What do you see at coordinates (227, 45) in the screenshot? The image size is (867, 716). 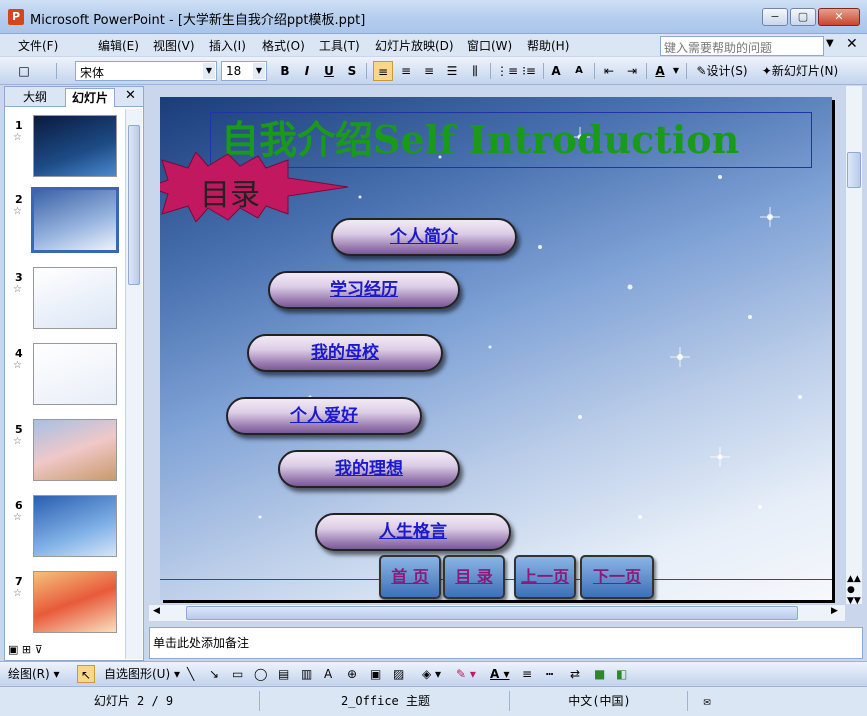 I see `menu-insert: 插入(I)` at bounding box center [227, 45].